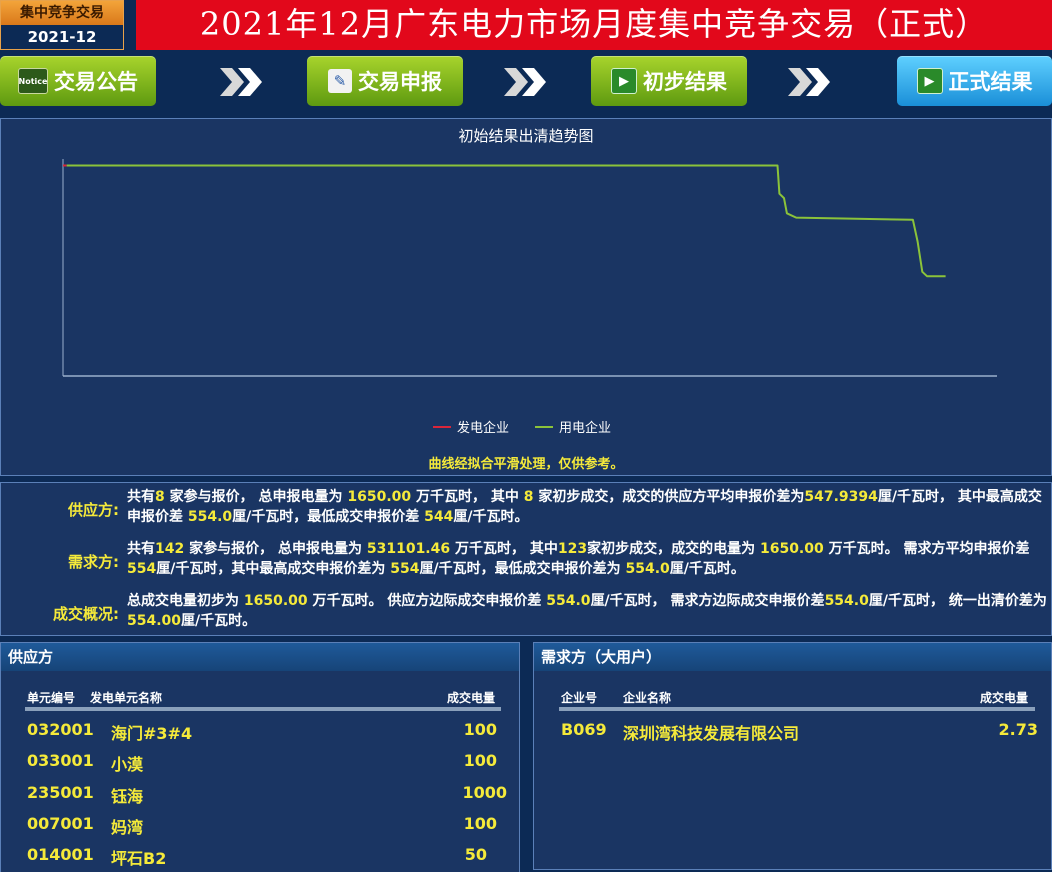  Describe the element at coordinates (584, 729) in the screenshot. I see `company-id: B069` at that location.